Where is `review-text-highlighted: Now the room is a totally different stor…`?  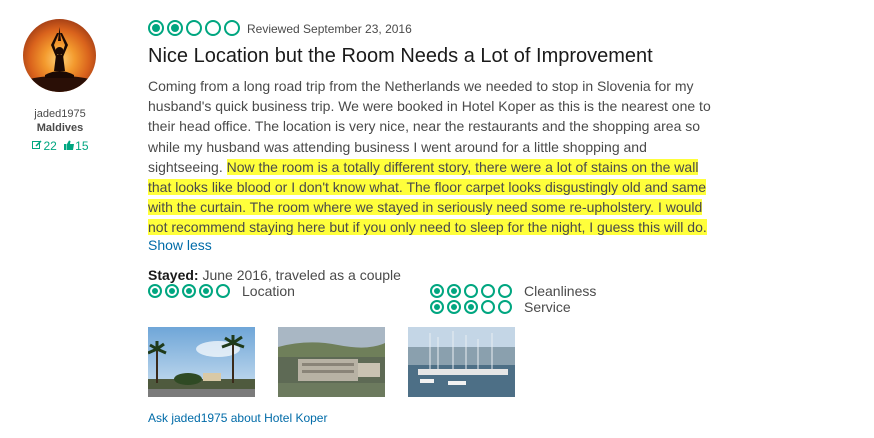 review-text-highlighted: Now the room is a totally different stor… is located at coordinates (427, 197).